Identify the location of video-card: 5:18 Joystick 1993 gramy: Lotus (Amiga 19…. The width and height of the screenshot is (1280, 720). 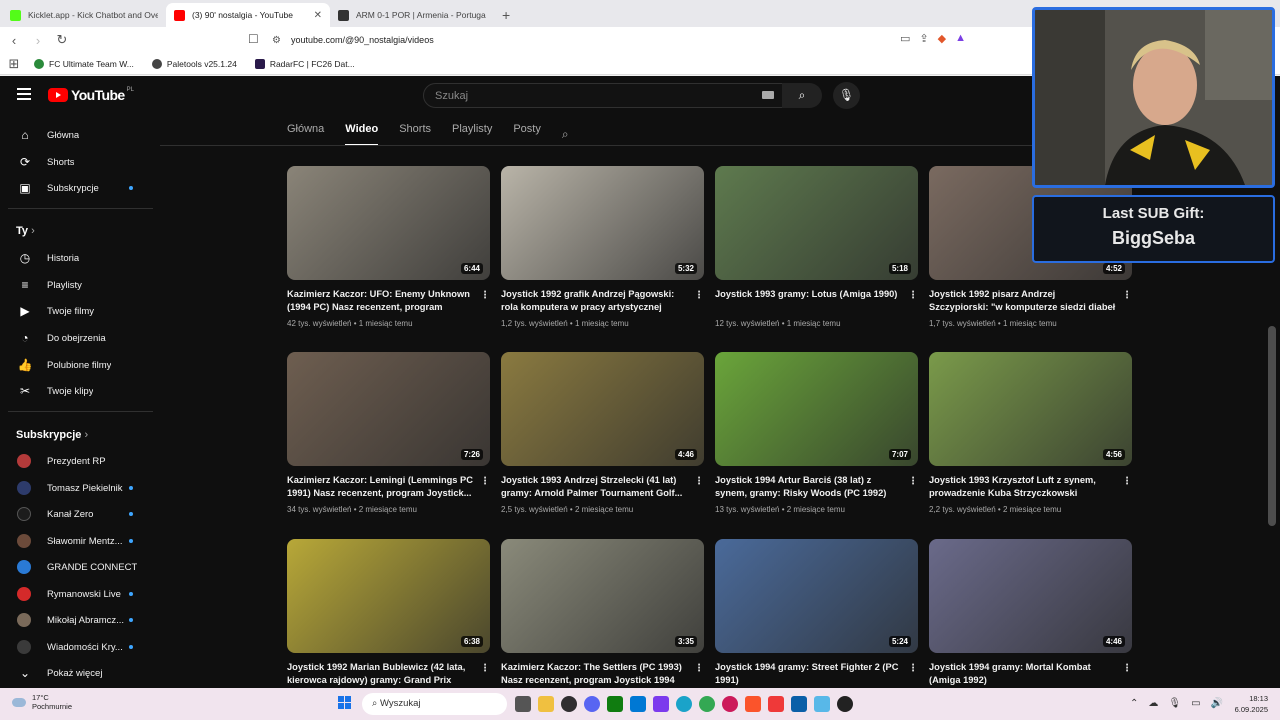
(816, 251).